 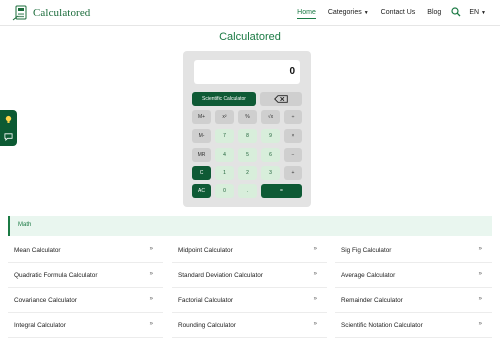 I want to click on main-nav: Home Categories ▼ Contact Us Blog EN ▼, so click(x=385, y=12).